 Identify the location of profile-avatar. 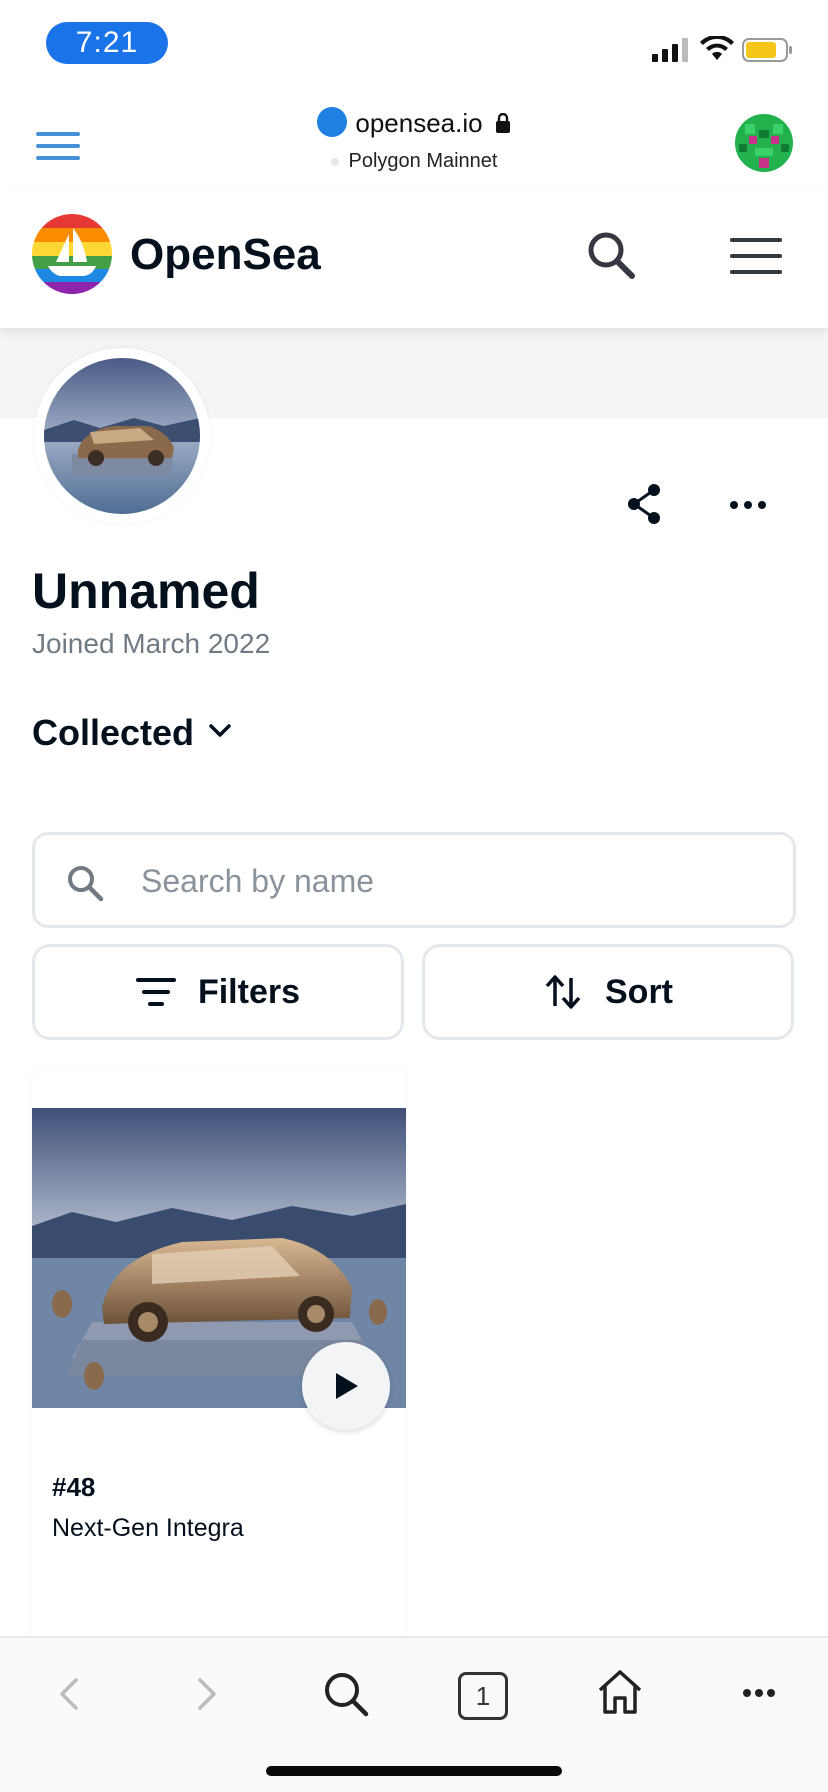
(122, 436).